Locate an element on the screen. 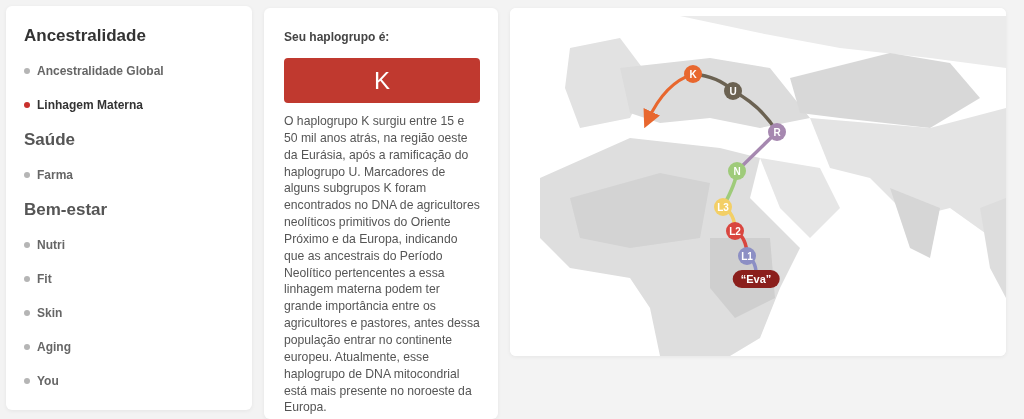 This screenshot has height=419, width=1024. sidebar-item: Fit is located at coordinates (129, 279).